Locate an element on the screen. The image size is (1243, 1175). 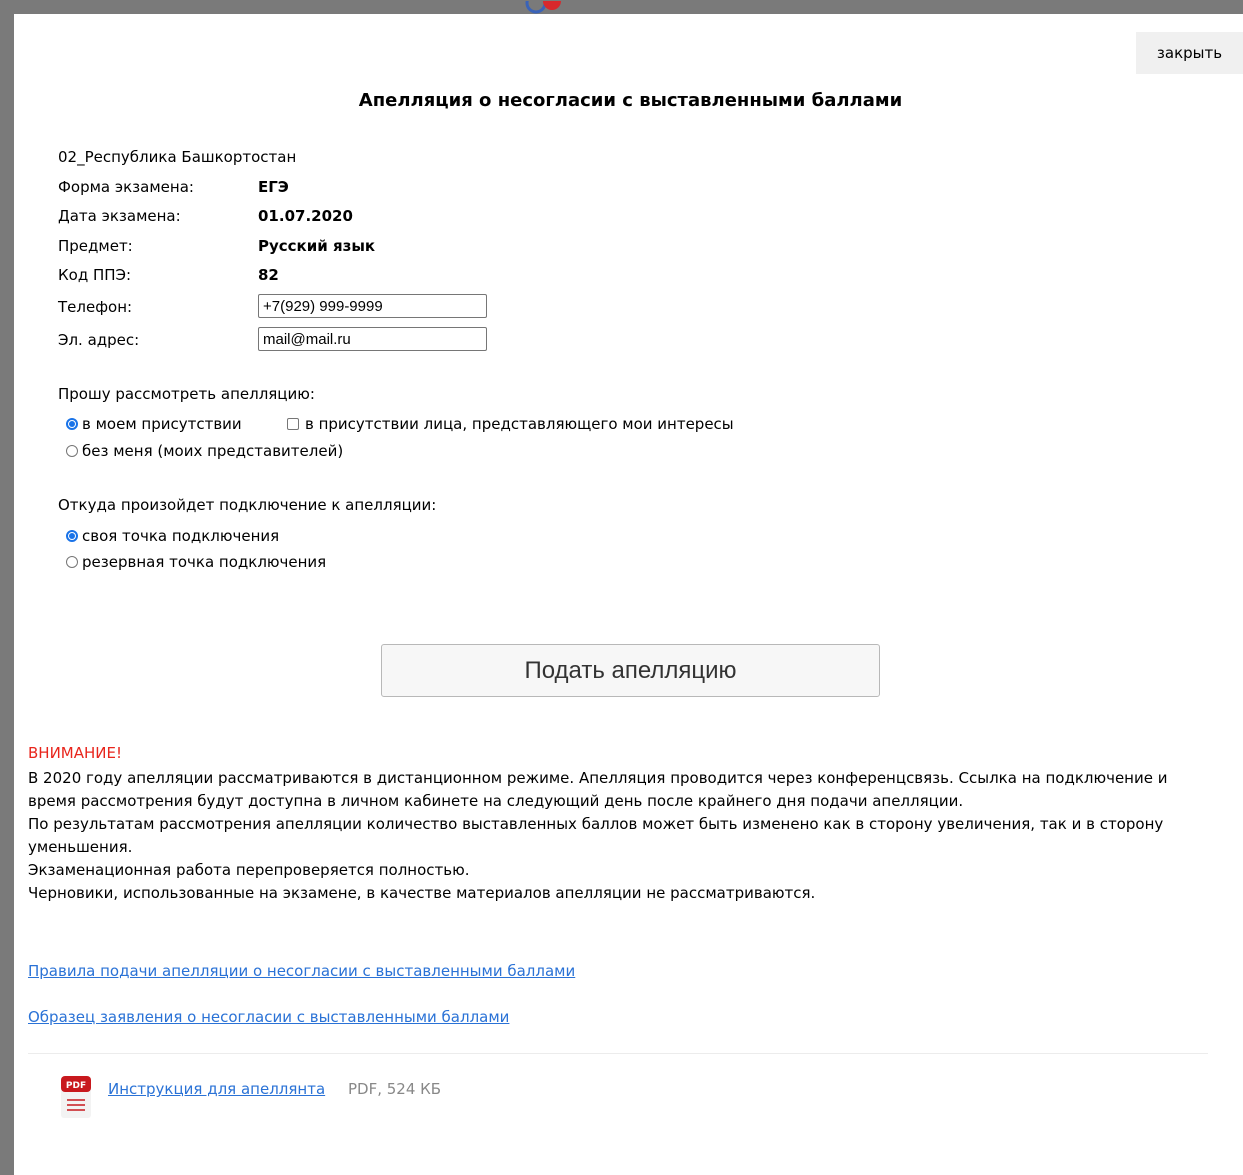
email-input is located at coordinates (372, 339).